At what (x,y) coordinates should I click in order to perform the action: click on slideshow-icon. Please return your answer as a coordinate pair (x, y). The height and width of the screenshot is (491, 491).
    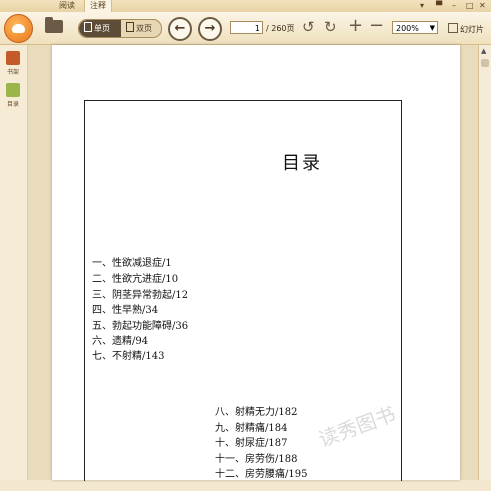
    Looking at the image, I should click on (453, 28).